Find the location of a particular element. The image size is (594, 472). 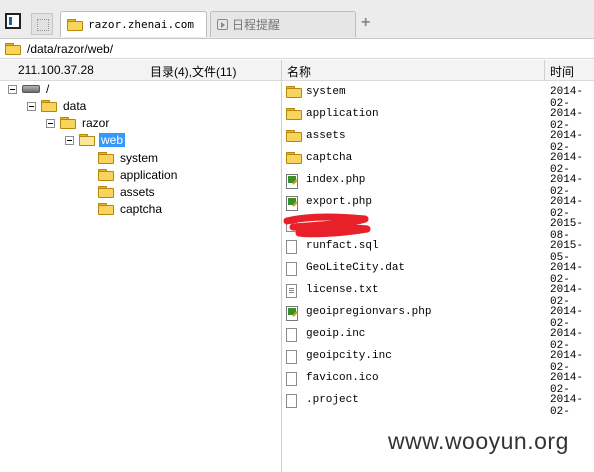

column-divider is located at coordinates (544, 70).